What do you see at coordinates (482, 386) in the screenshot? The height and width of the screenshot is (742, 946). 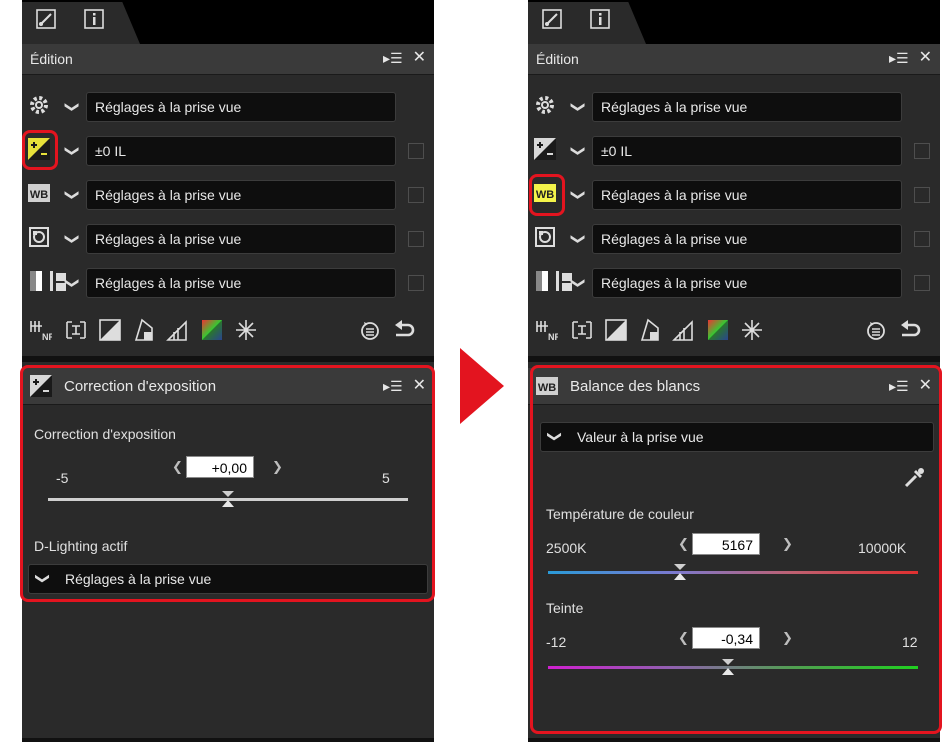 I see `transition-arrow-icon` at bounding box center [482, 386].